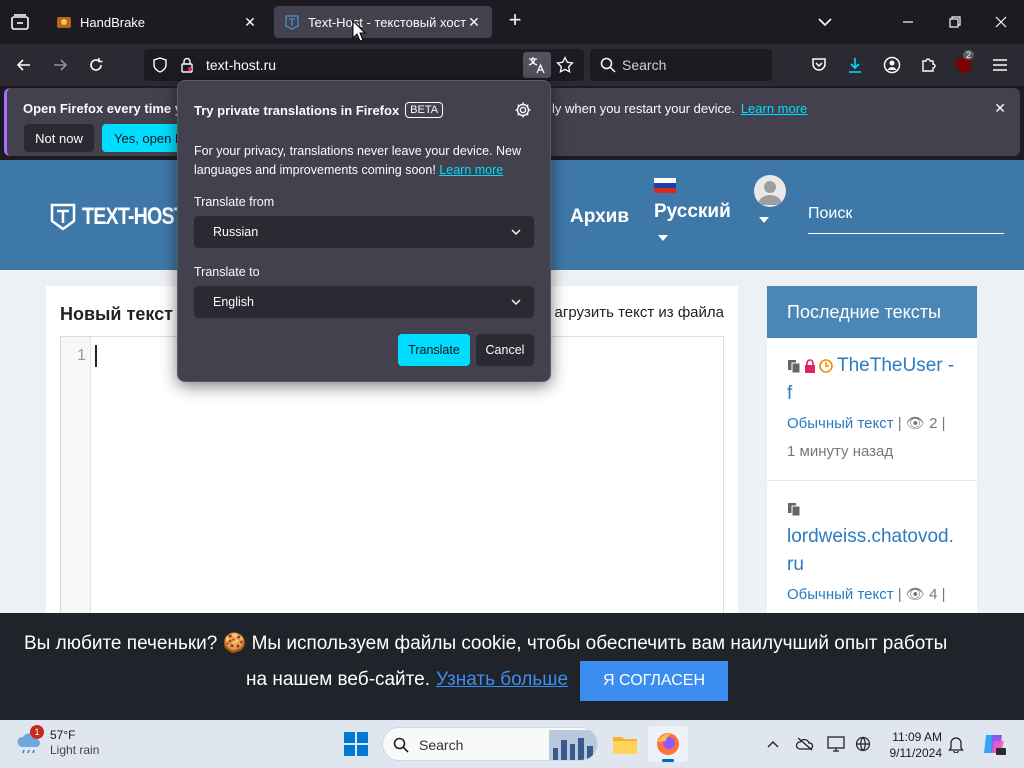 The image size is (1024, 768). What do you see at coordinates (640, 312) in the screenshot?
I see `upload-from-file-link: агрузить текст из файла` at bounding box center [640, 312].